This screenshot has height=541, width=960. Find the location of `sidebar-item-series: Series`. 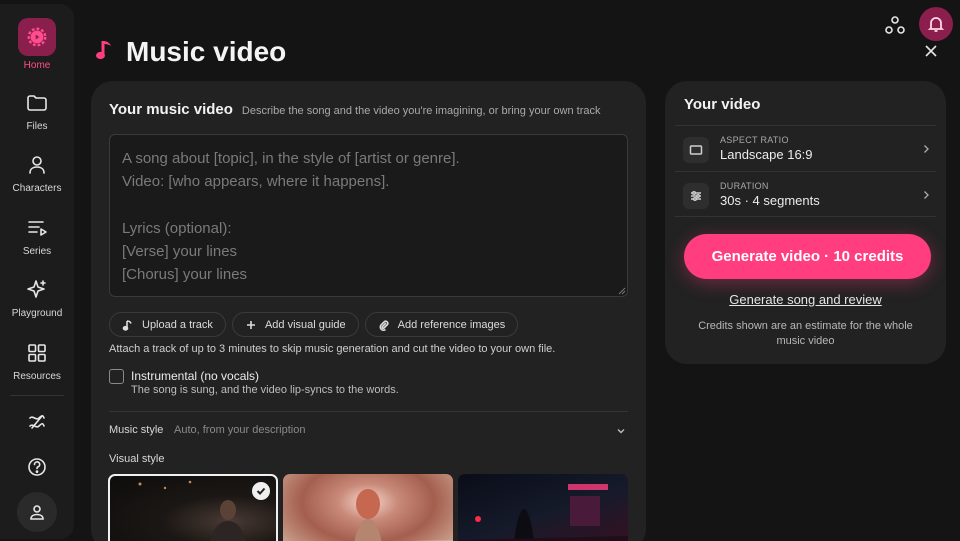

sidebar-item-series: Series is located at coordinates (37, 236).